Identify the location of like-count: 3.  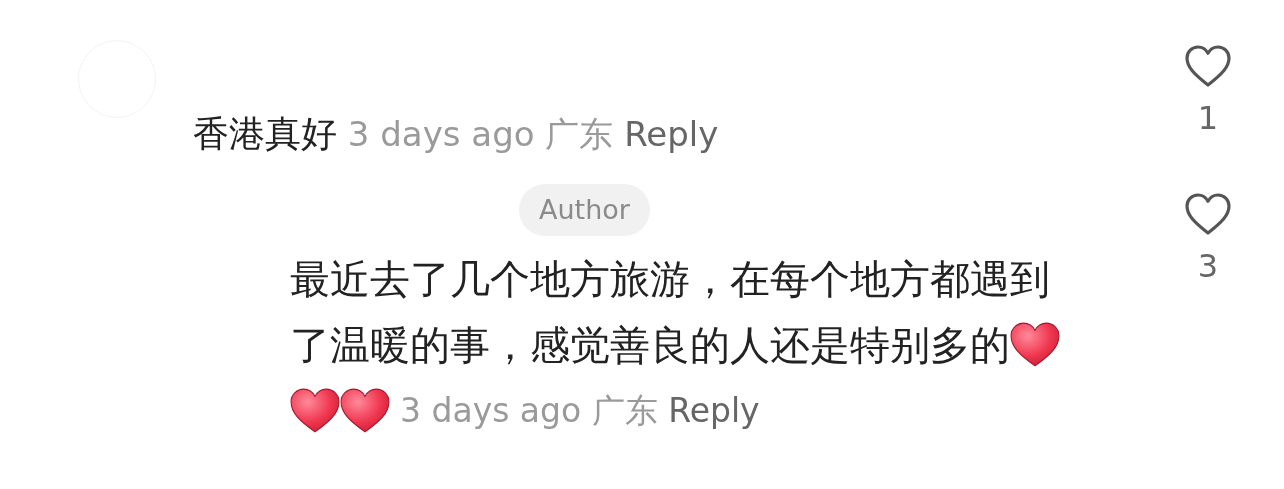
(1208, 266).